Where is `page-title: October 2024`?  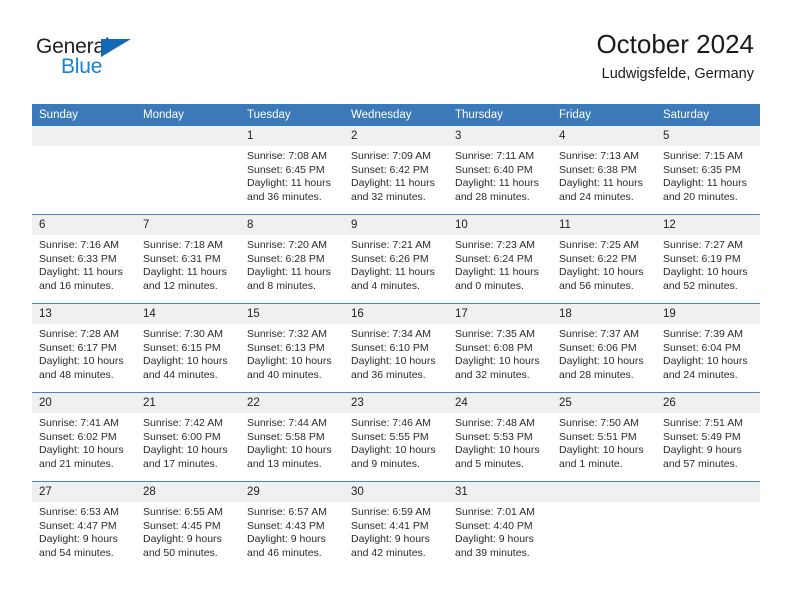
page-title: October 2024 is located at coordinates (675, 44).